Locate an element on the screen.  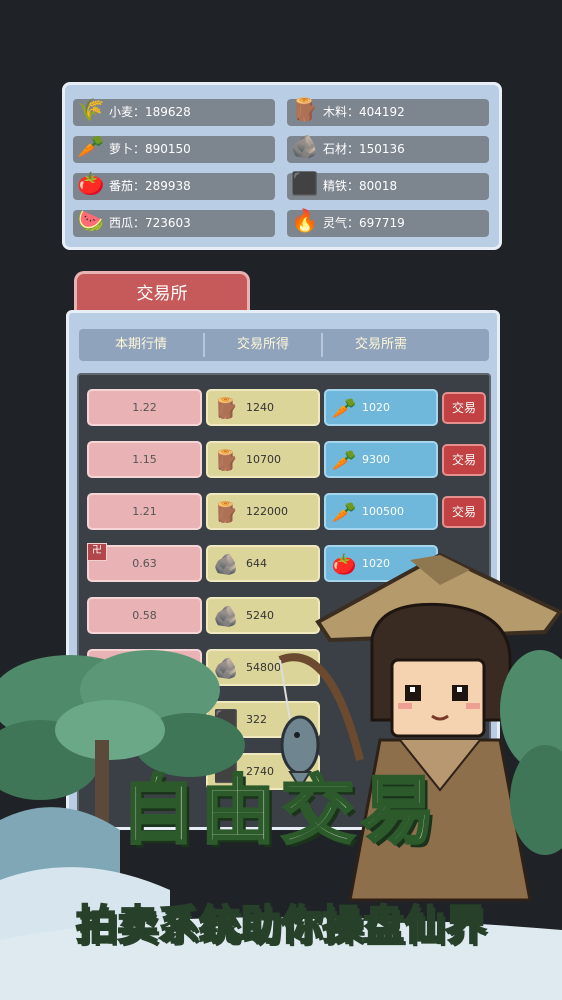
resource-label: 小麦：189628 is located at coordinates (150, 112).